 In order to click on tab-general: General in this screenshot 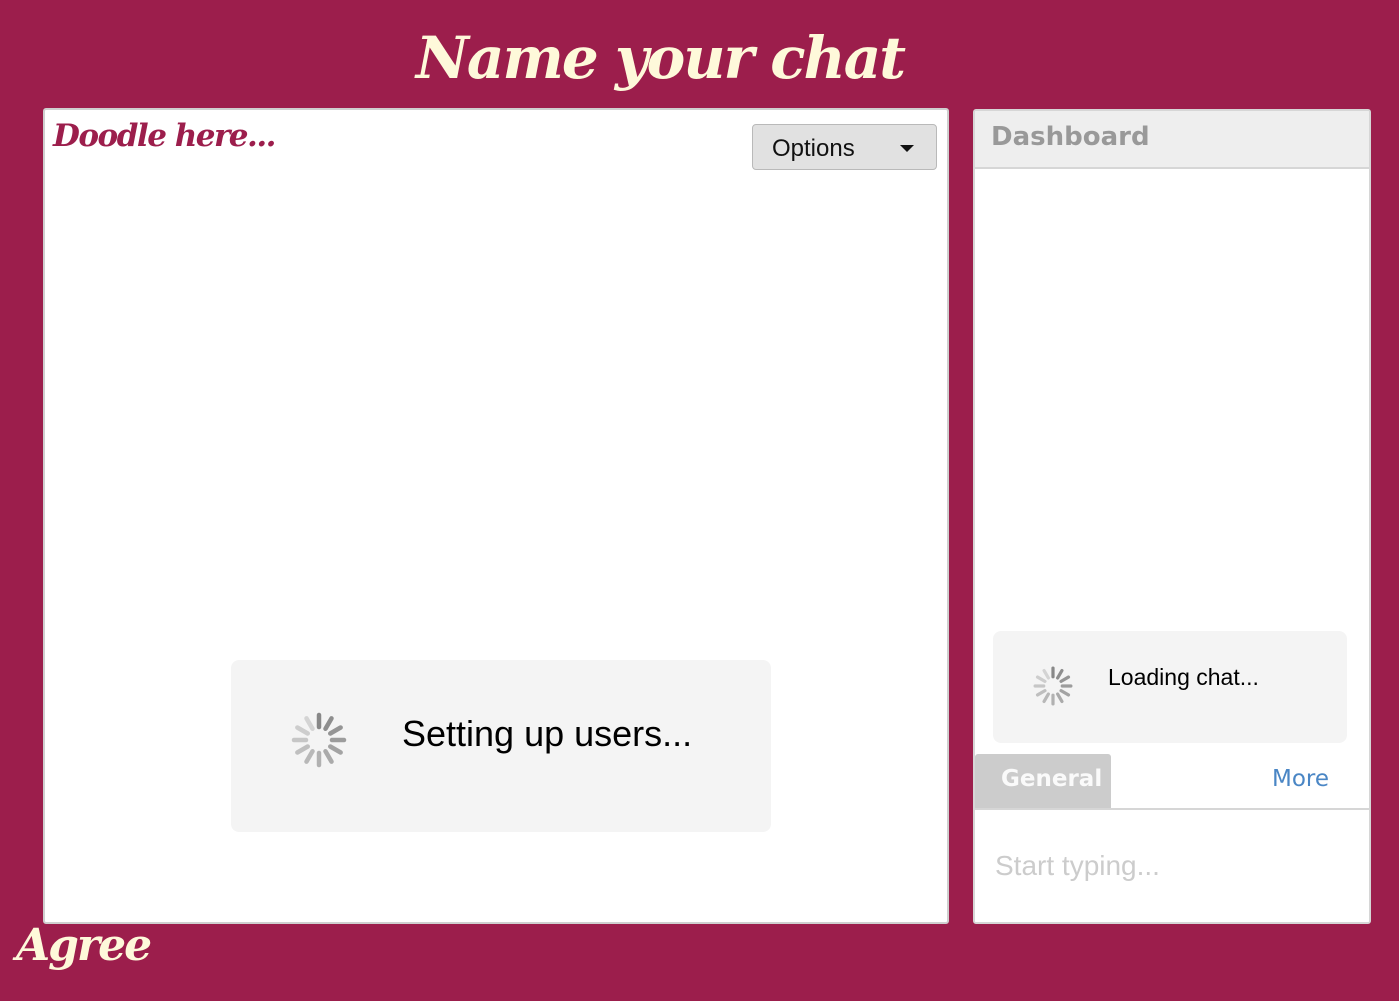, I will do `click(1043, 781)`.